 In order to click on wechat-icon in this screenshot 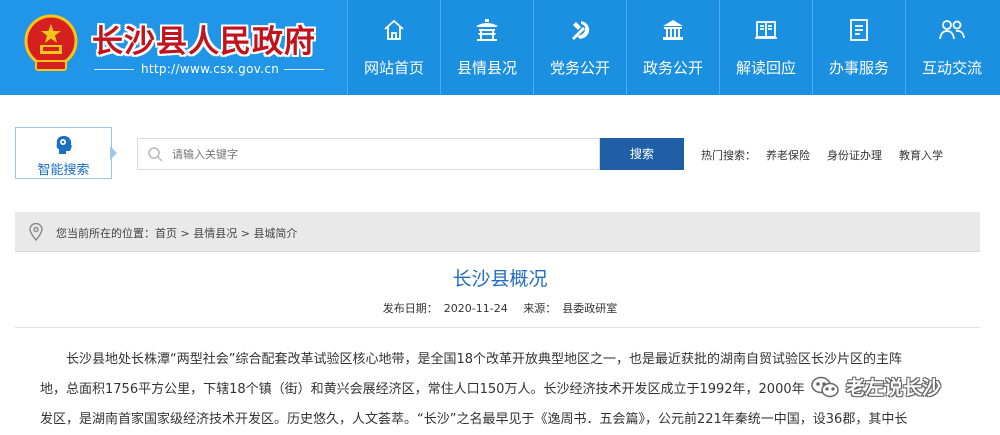, I will do `click(825, 386)`.